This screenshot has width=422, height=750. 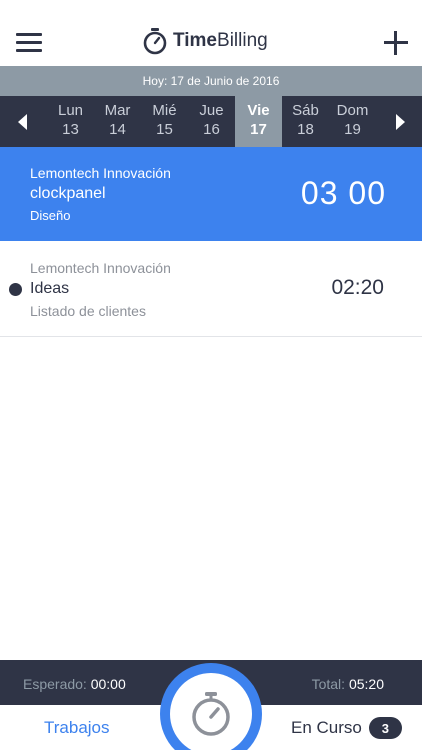 I want to click on day-dom: Dom 19, so click(x=352, y=121).